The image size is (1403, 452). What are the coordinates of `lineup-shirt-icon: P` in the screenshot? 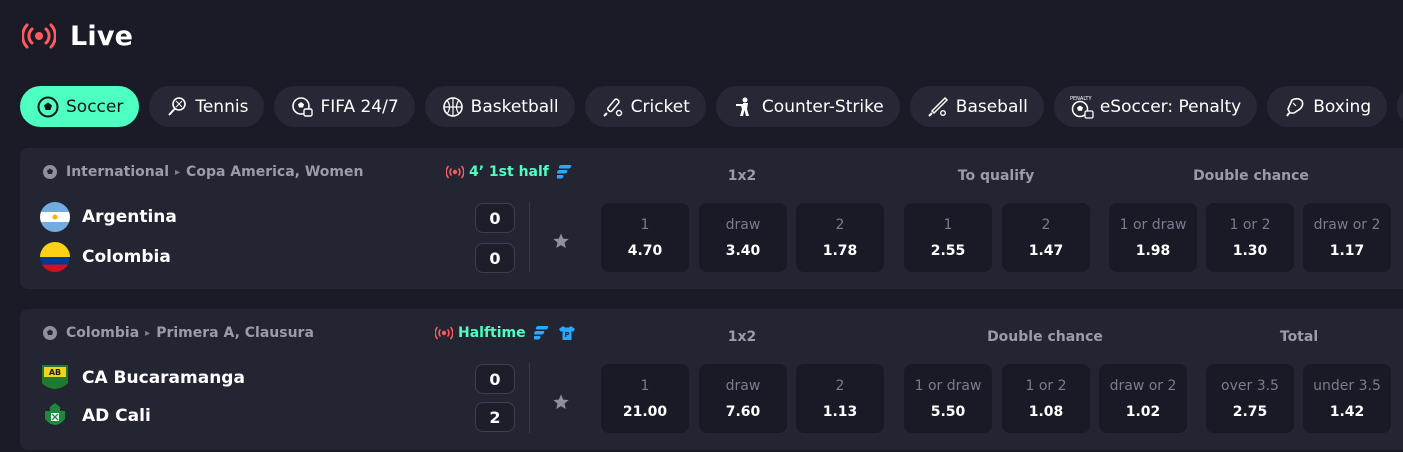 It's located at (567, 333).